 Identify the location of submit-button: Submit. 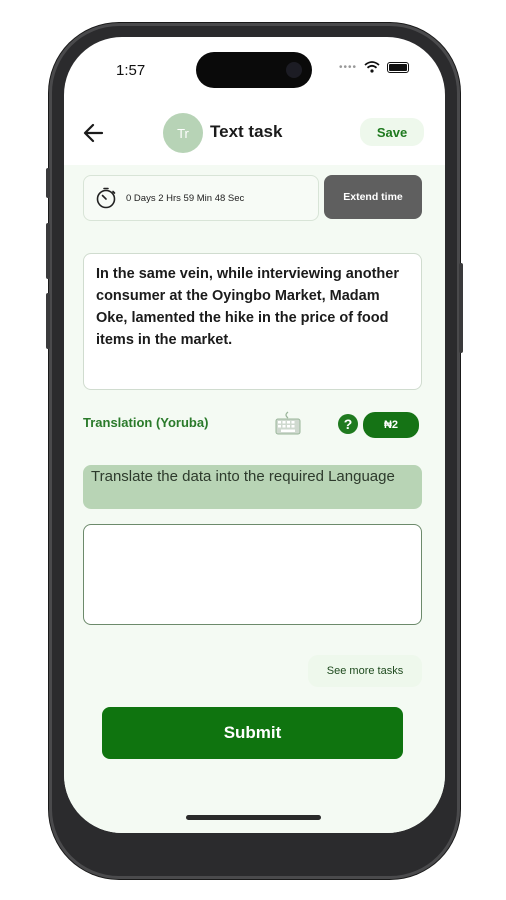
(252, 733).